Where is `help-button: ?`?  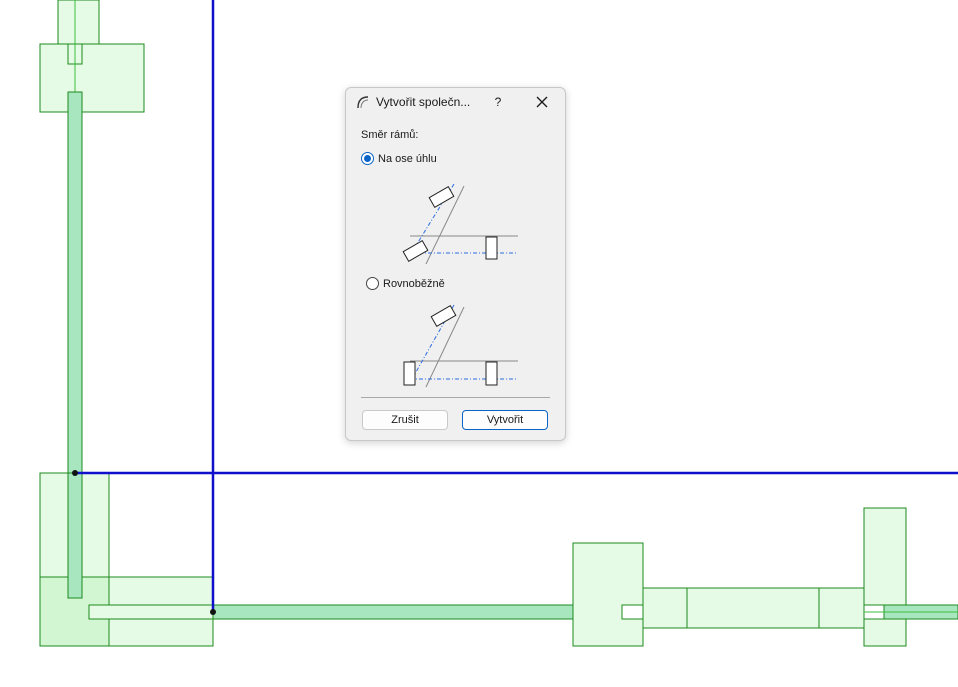
help-button: ? is located at coordinates (498, 102).